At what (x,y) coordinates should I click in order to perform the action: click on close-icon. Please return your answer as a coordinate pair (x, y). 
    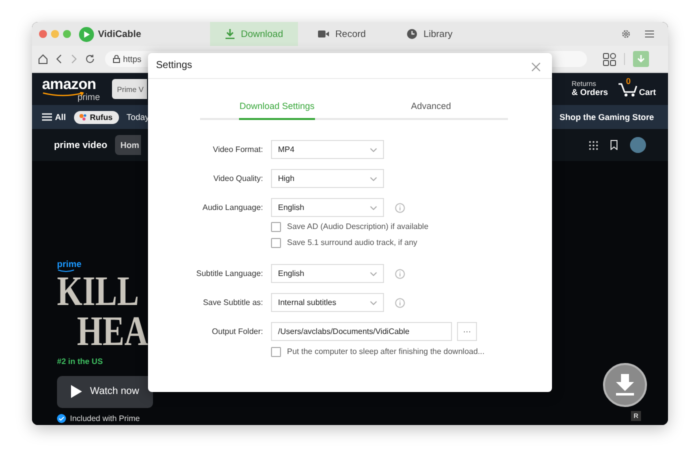
    Looking at the image, I should click on (536, 67).